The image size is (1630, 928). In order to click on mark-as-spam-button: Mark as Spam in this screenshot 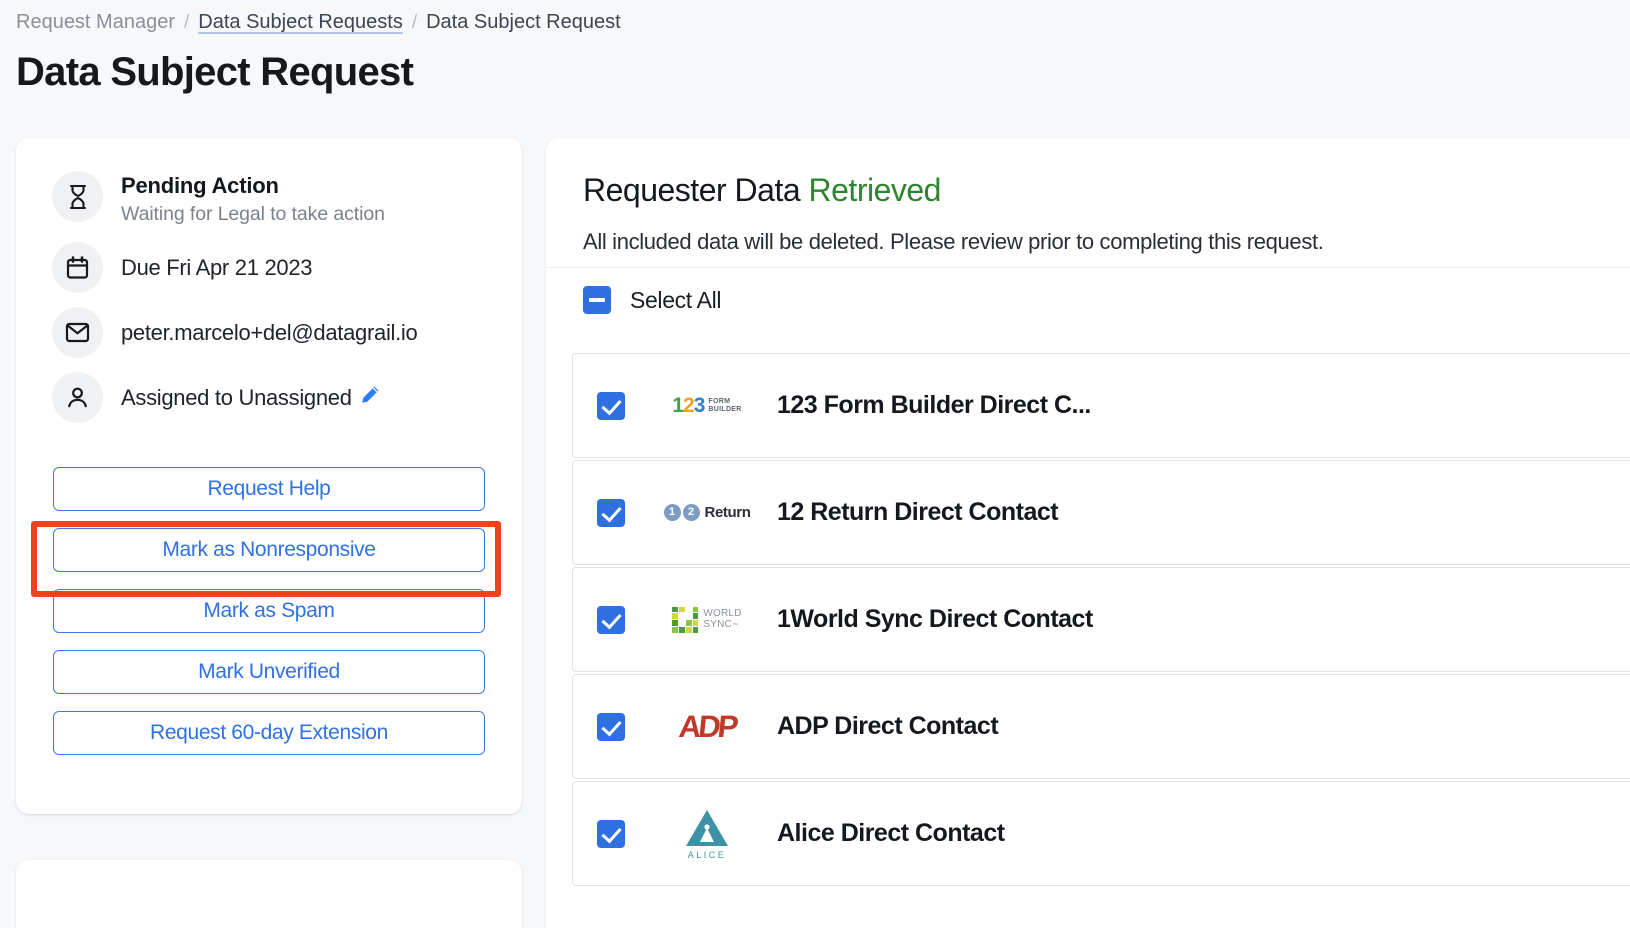, I will do `click(269, 611)`.